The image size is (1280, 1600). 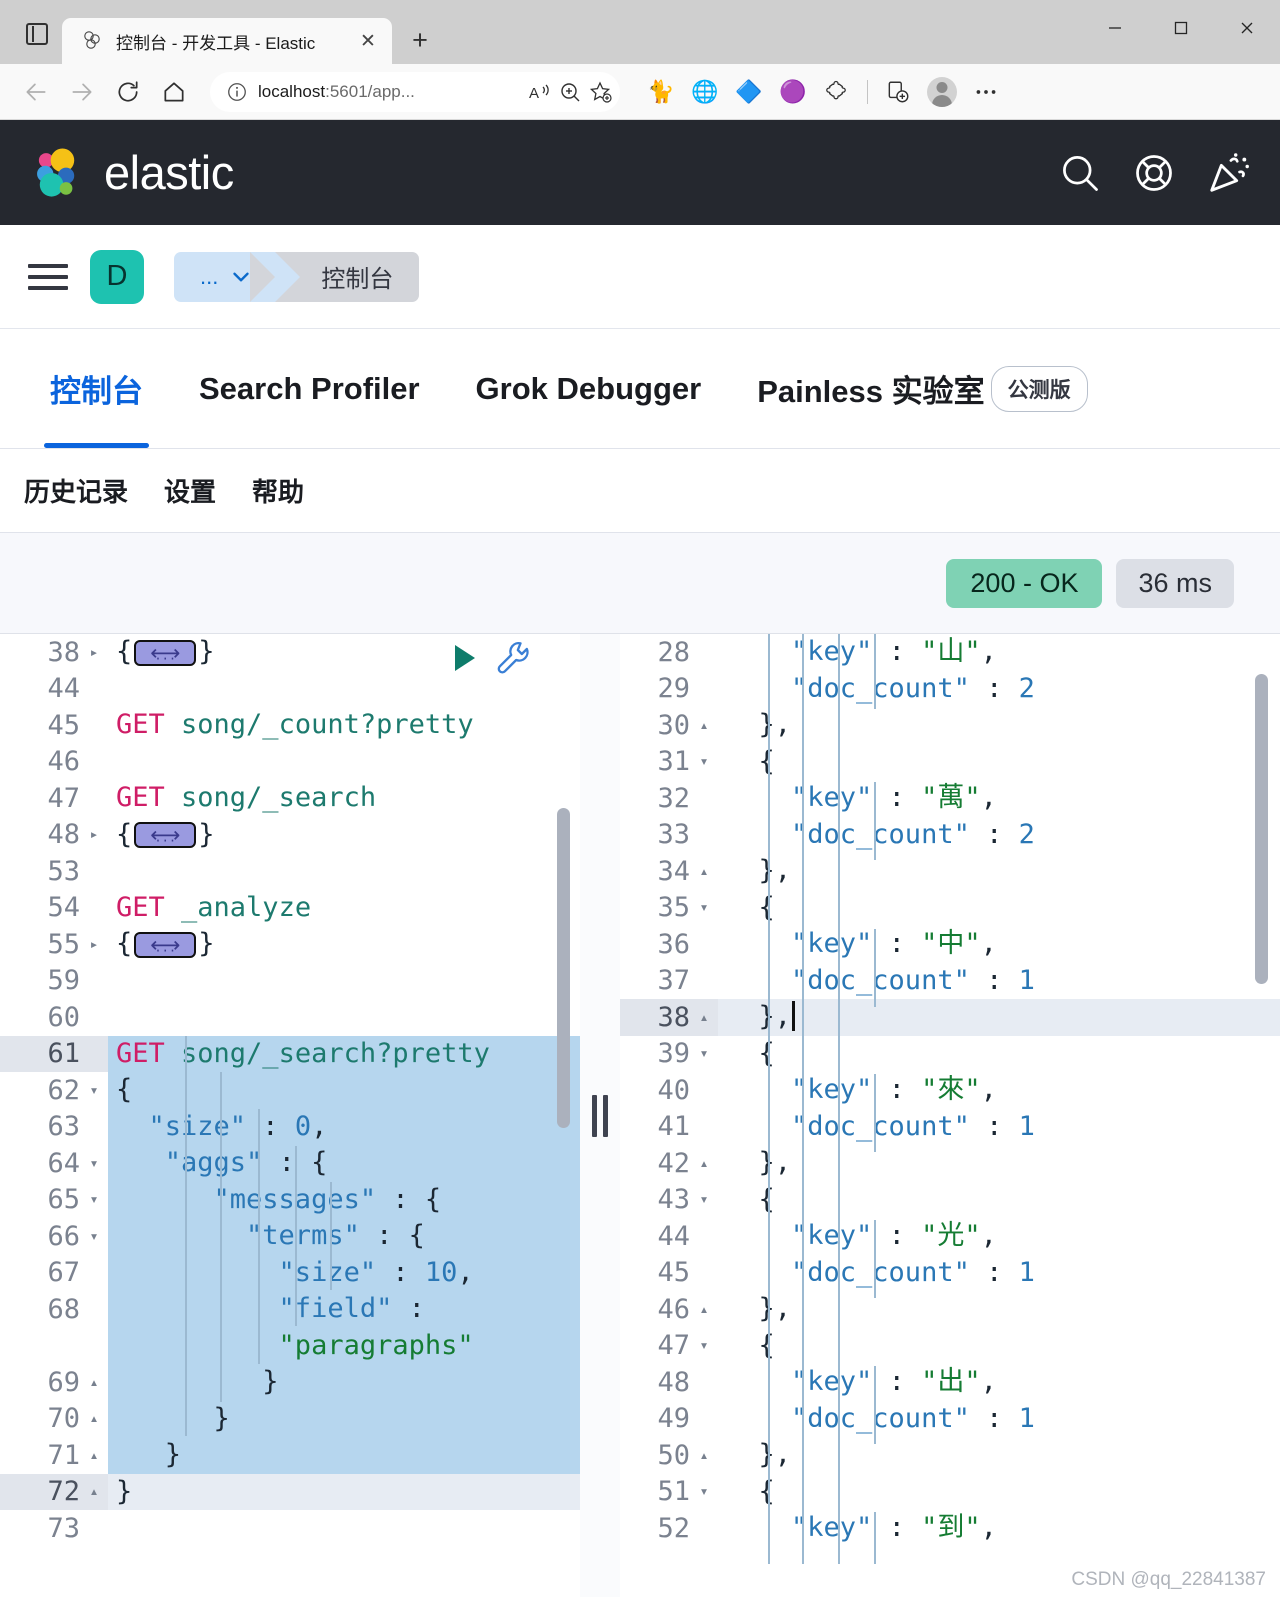 I want to click on more-options-icon, so click(x=986, y=92).